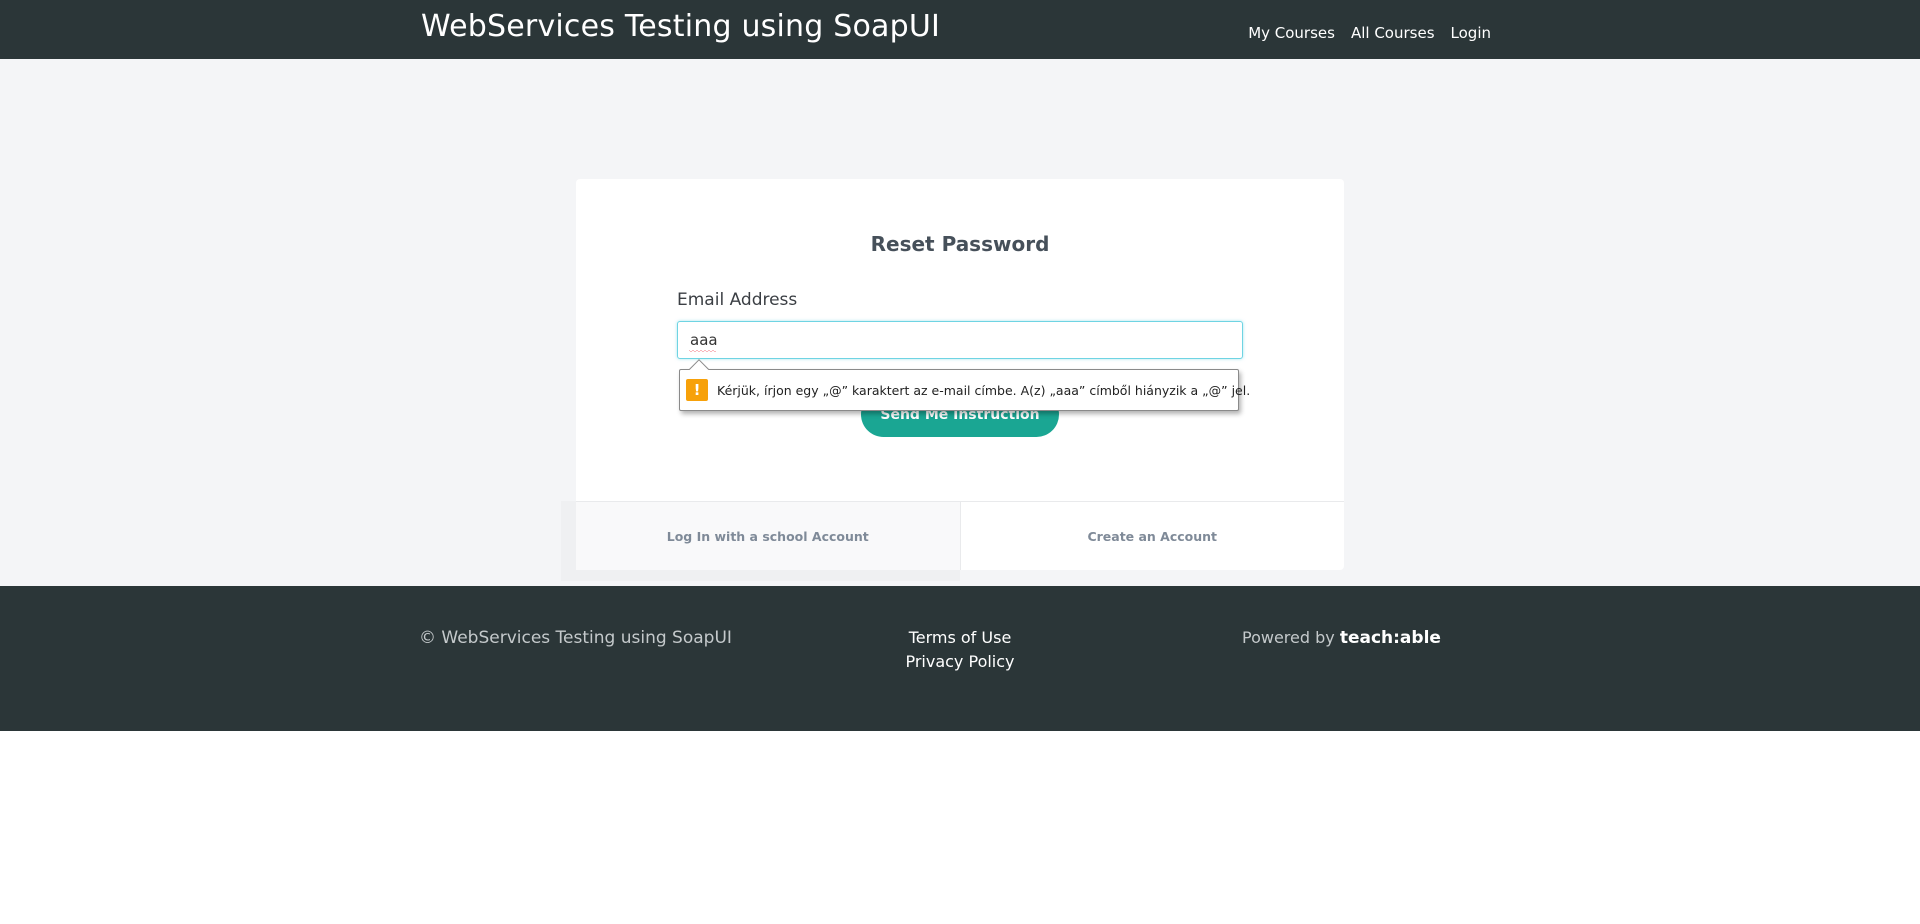  Describe the element at coordinates (960, 340) in the screenshot. I see `email-field` at that location.